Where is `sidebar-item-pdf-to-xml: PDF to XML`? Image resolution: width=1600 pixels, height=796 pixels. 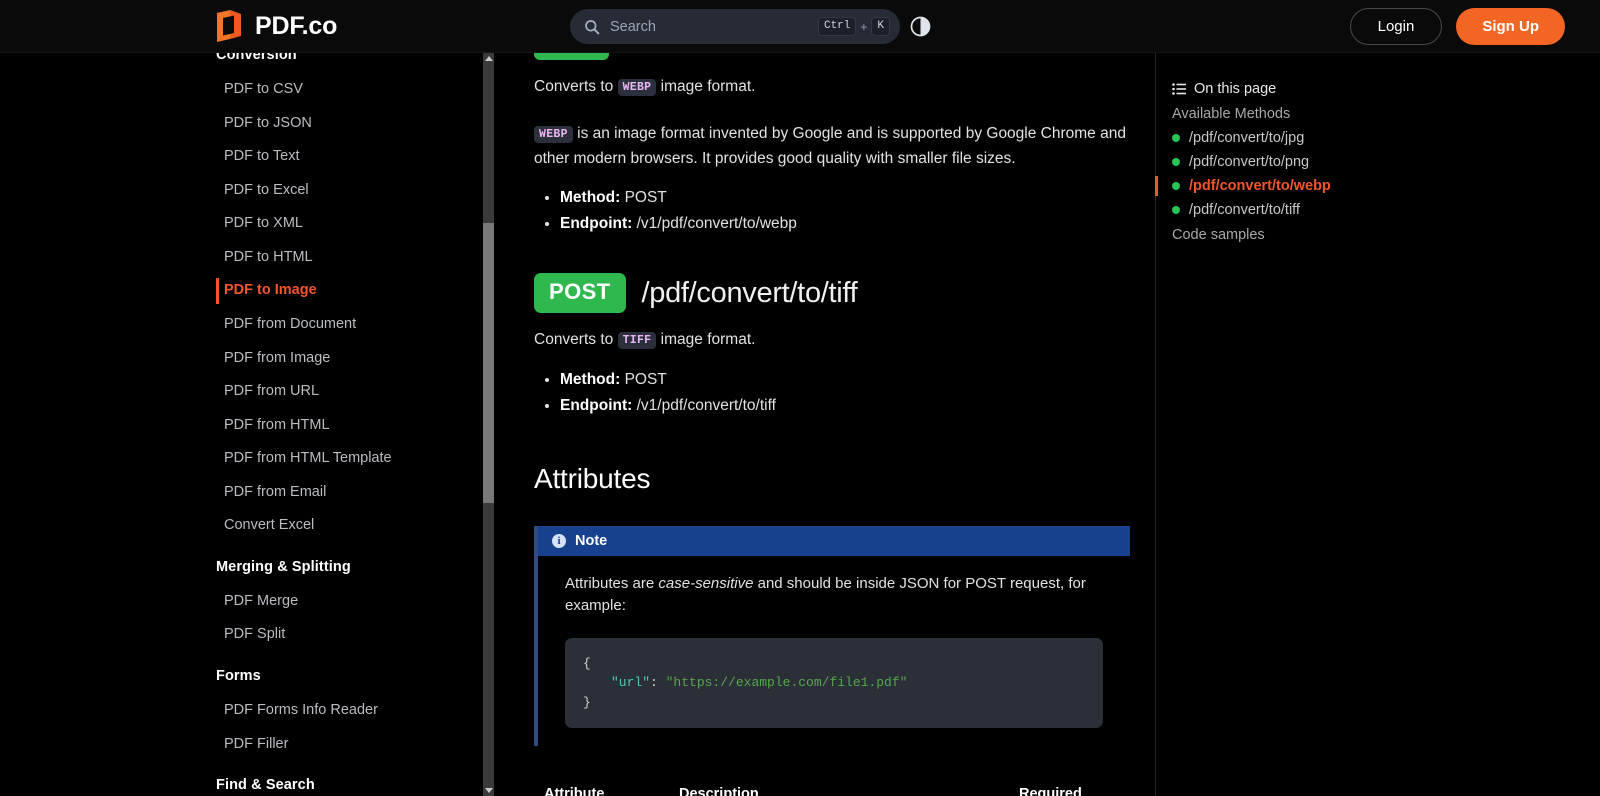
sidebar-item-pdf-to-xml: PDF to XML is located at coordinates (240, 224).